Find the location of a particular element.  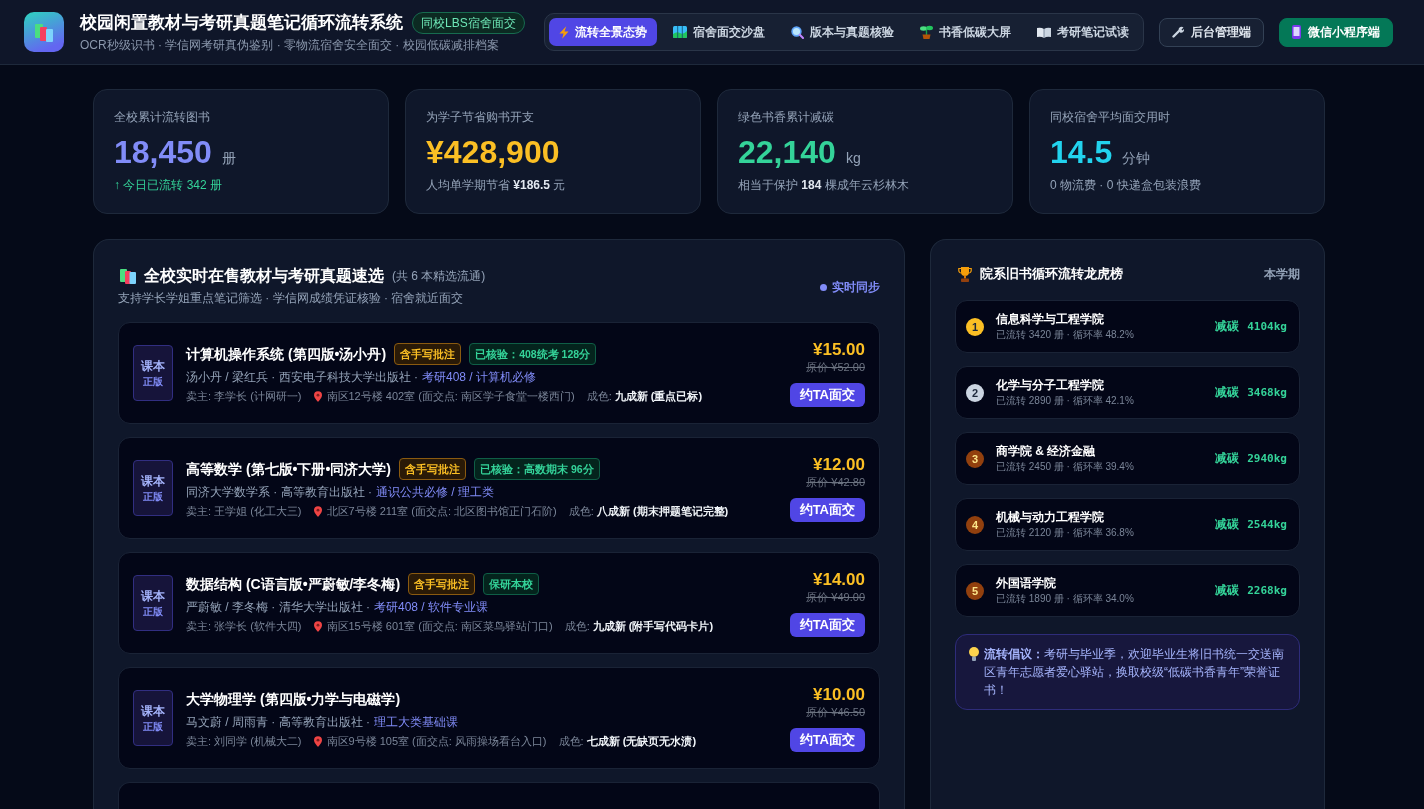

rank-medal: 1 is located at coordinates (975, 326).